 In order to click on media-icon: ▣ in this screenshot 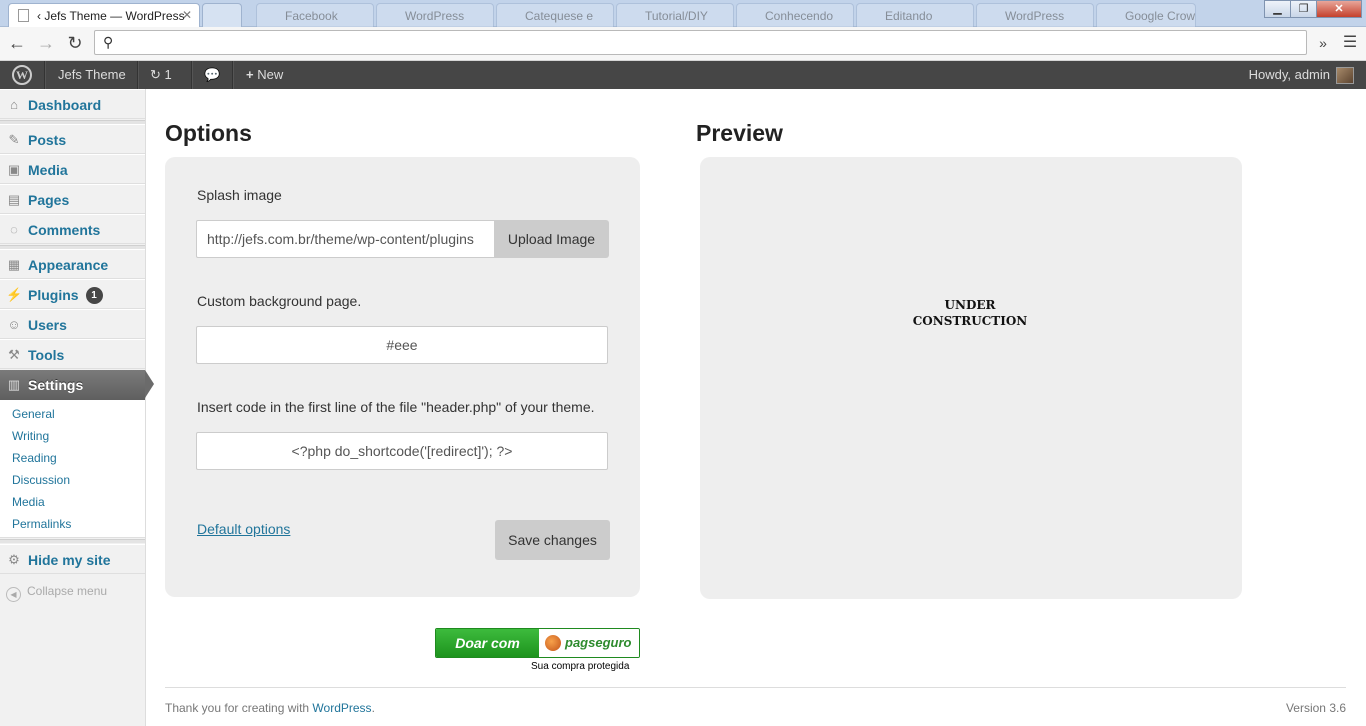, I will do `click(14, 169)`.